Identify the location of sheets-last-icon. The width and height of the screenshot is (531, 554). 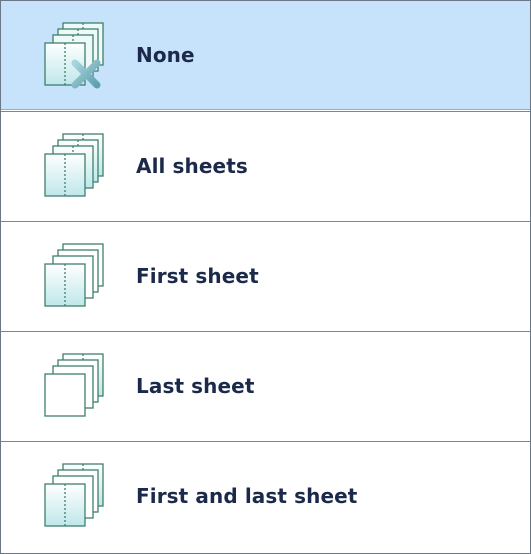
(73, 386).